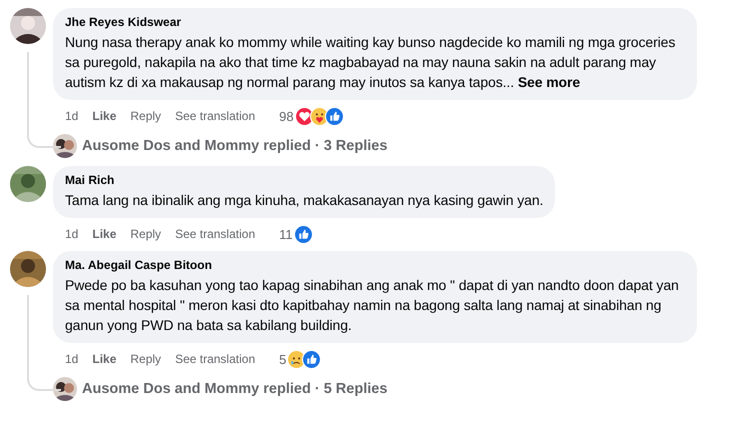 The height and width of the screenshot is (435, 750). I want to click on comment-text: Tama lang na ibinalik ang mga kinuha, makakasanayan nya kasing gawin yan., so click(304, 200).